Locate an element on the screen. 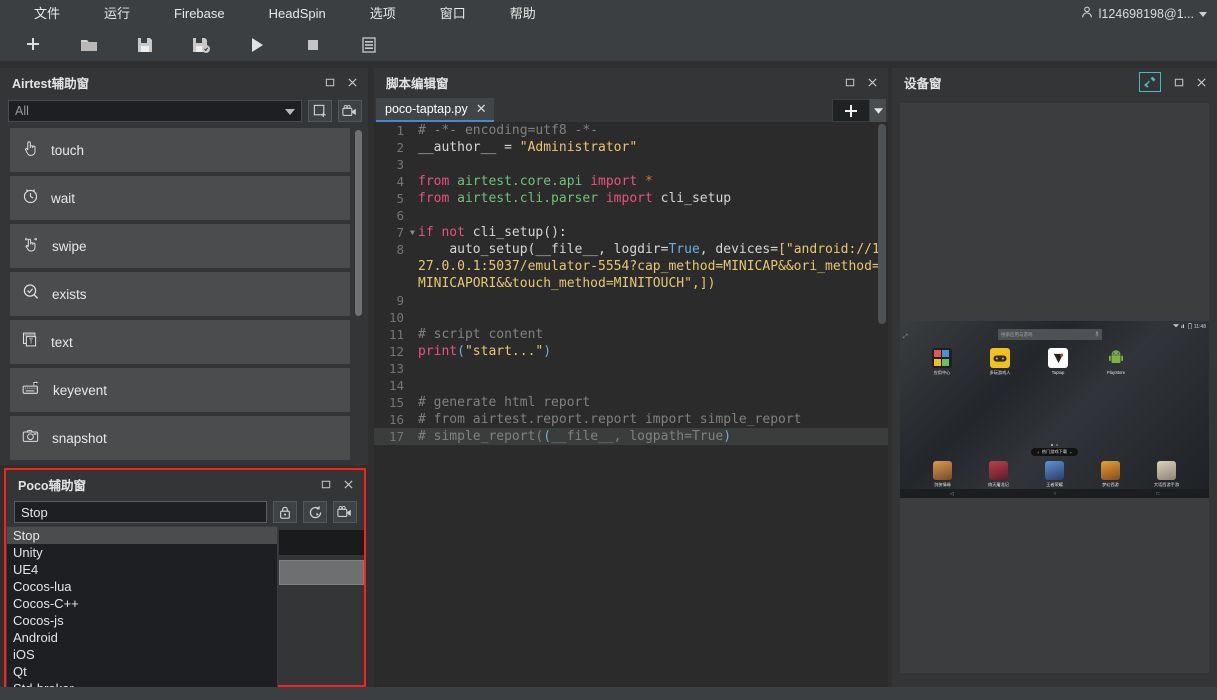 This screenshot has height=700, width=1217. run-button is located at coordinates (257, 45).